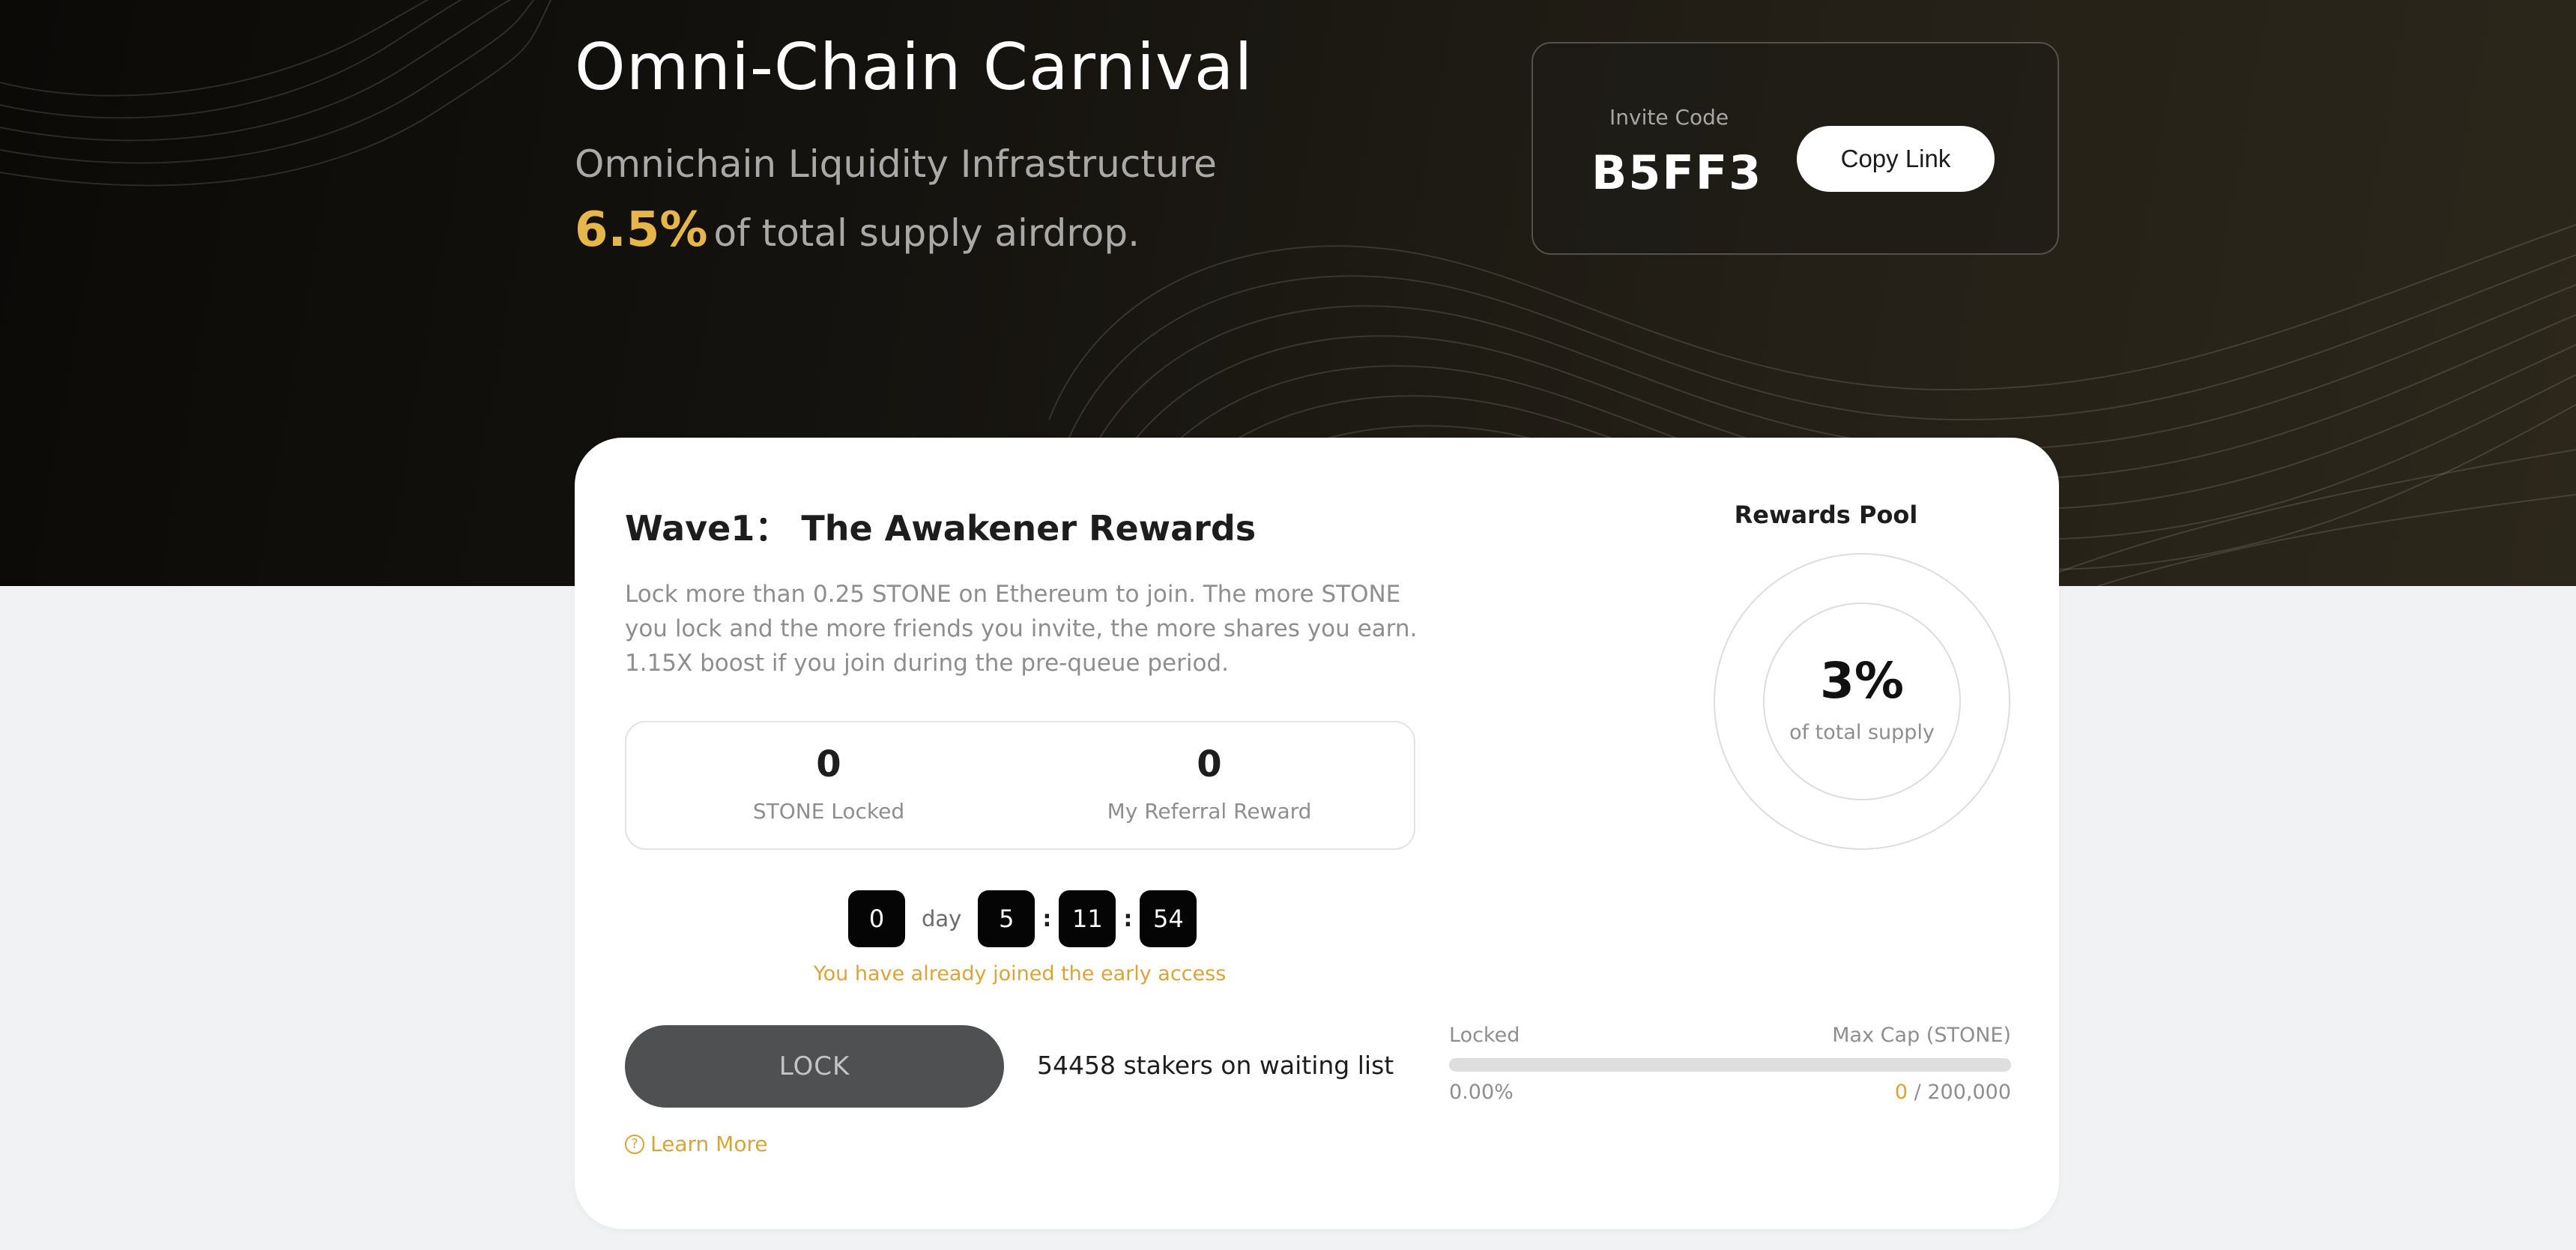 Image resolution: width=2576 pixels, height=1250 pixels. Describe the element at coordinates (1020, 974) in the screenshot. I see `early-access-note: You have already joined the early access` at that location.